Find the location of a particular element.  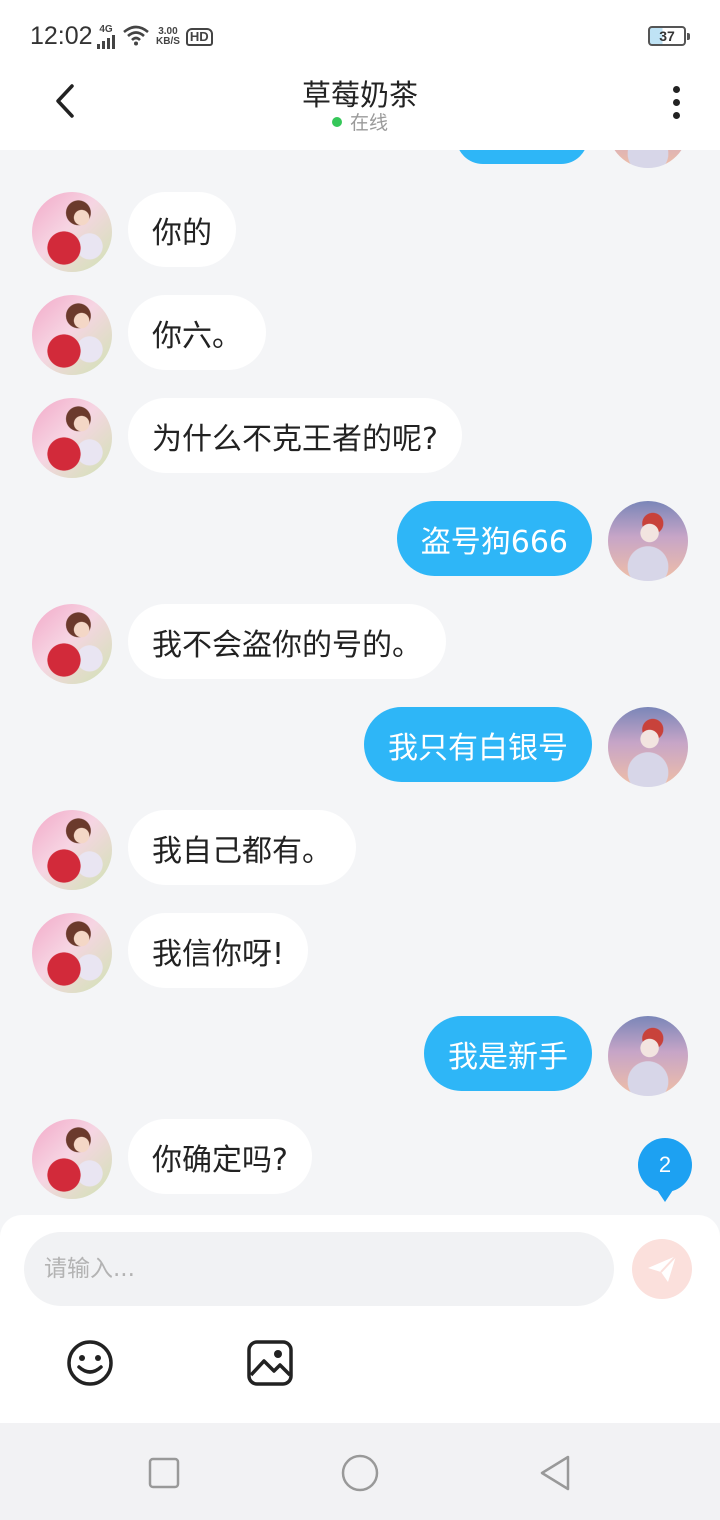

message-row: 我只有白银号 is located at coordinates (360, 747).